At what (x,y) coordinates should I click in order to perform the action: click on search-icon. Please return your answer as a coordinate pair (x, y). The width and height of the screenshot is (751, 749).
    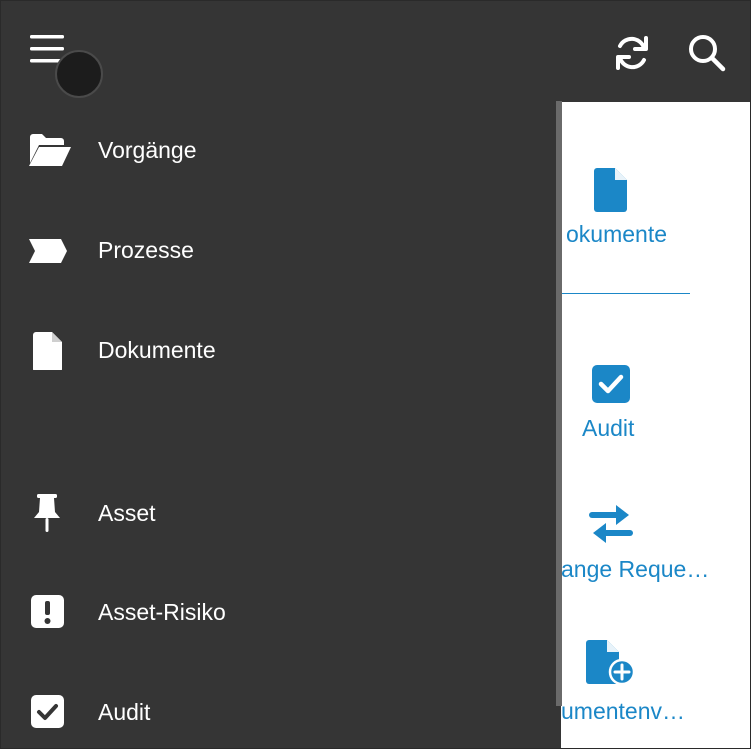
    Looking at the image, I should click on (707, 53).